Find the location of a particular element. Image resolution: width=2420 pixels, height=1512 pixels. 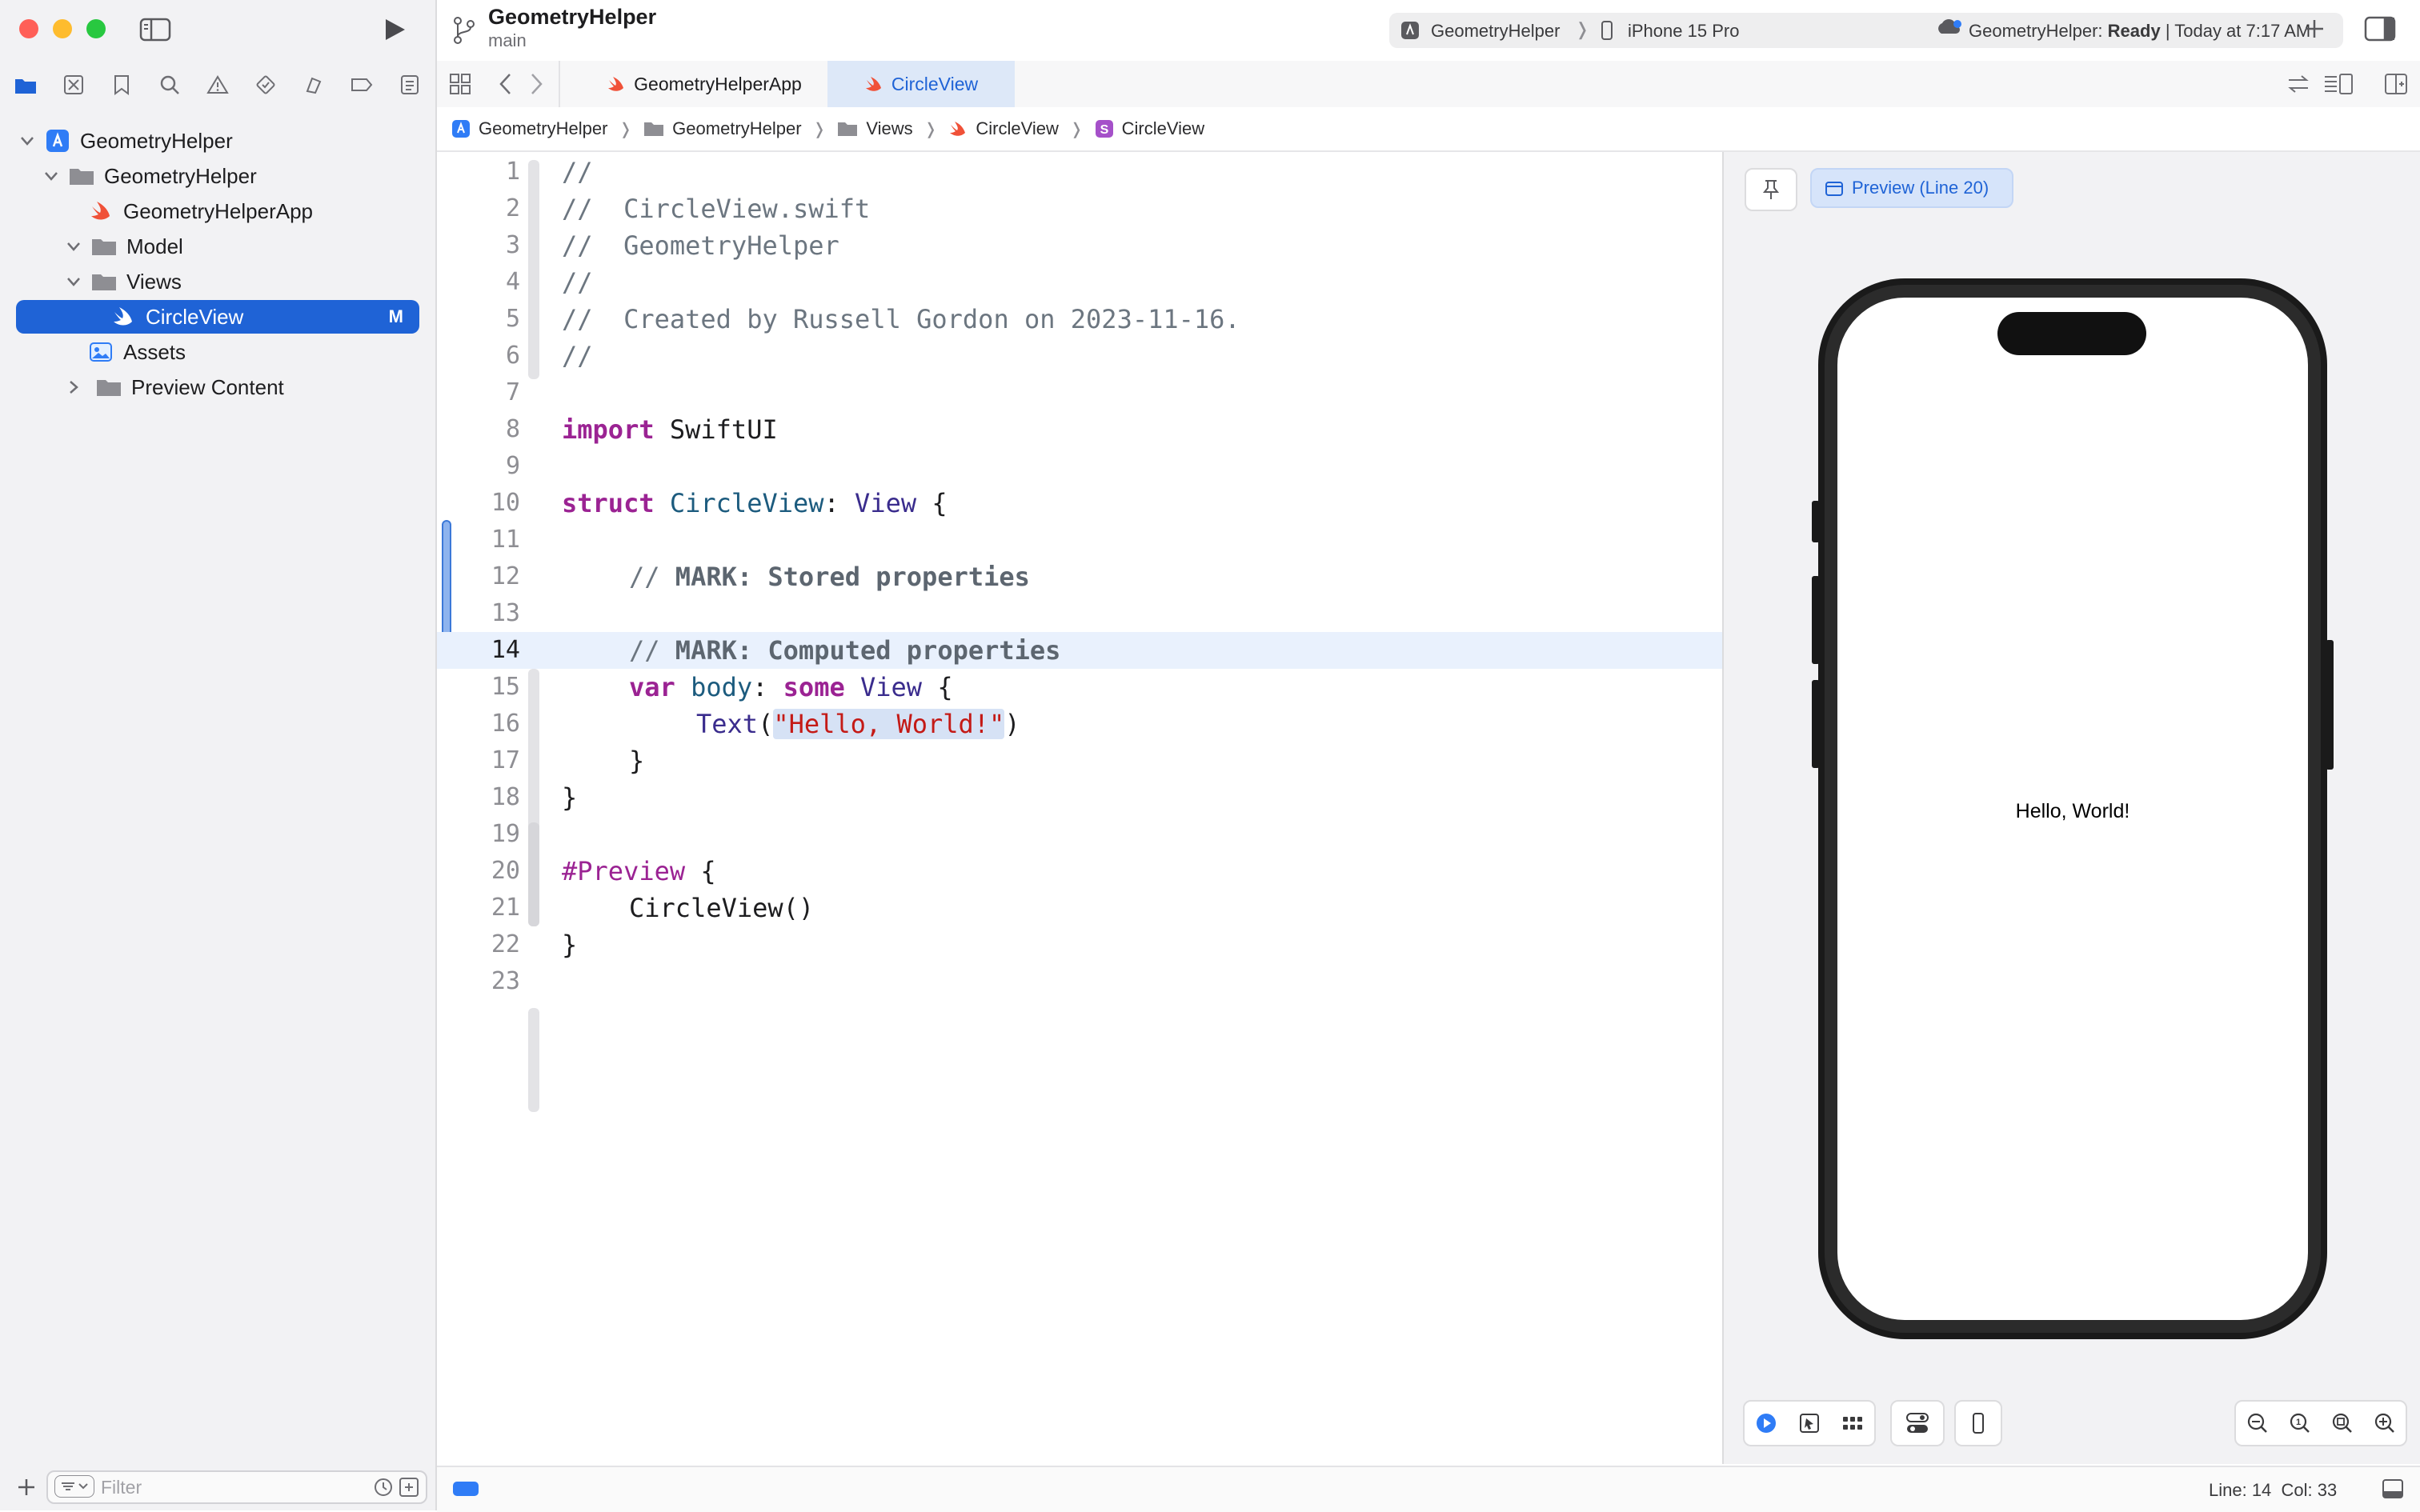

device-settings-button is located at coordinates (1917, 1423).